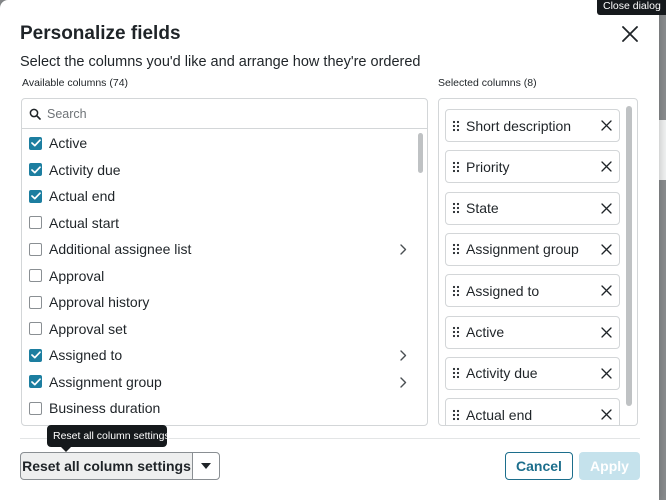 This screenshot has width=666, height=500. Describe the element at coordinates (532, 332) in the screenshot. I see `selected-column-chip: Active` at that location.